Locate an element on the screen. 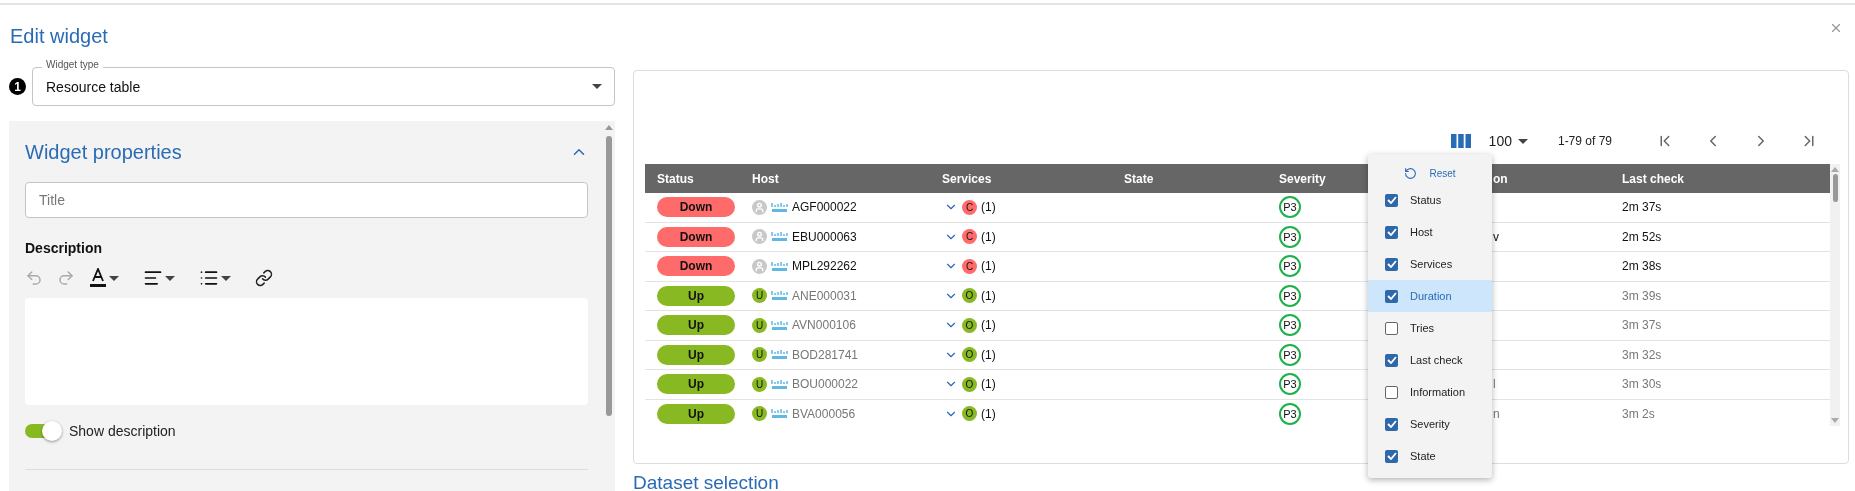 The image size is (1855, 491). reset-button: Reset is located at coordinates (1430, 173).